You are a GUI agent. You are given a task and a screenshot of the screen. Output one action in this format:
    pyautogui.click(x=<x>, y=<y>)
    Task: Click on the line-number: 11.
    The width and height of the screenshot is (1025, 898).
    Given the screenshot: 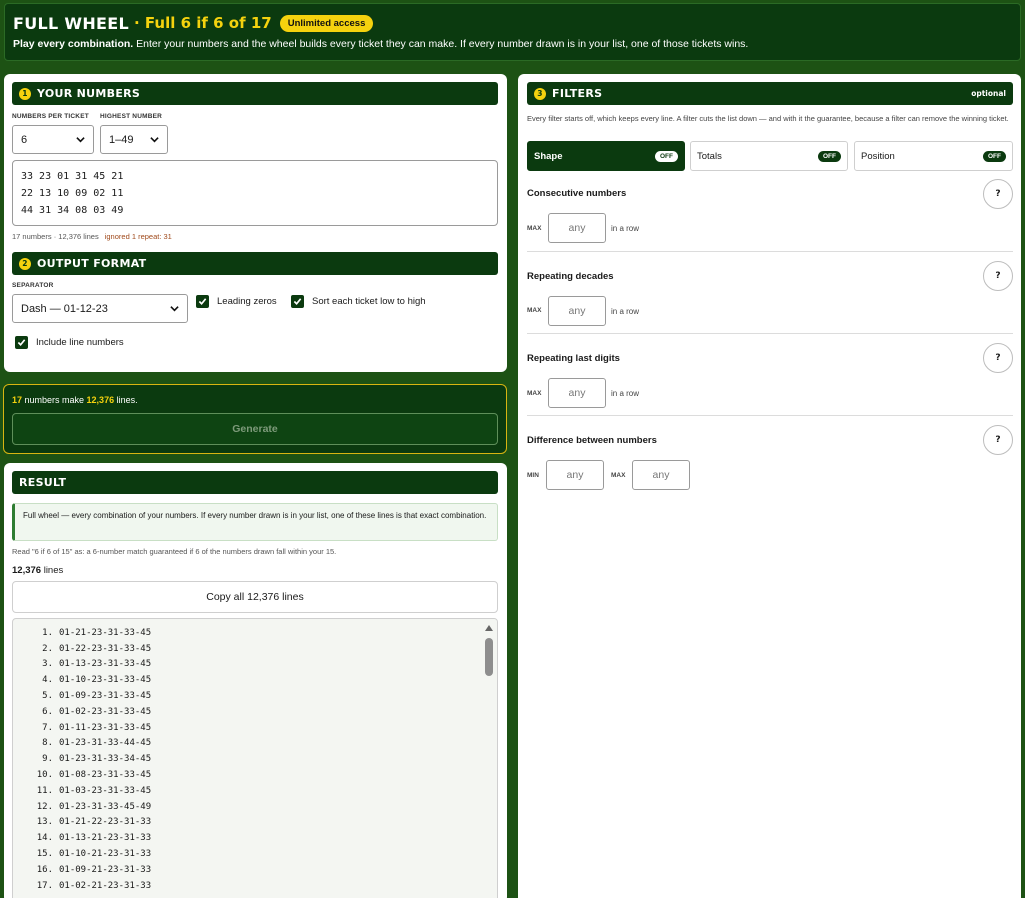 What is the action you would take?
    pyautogui.click(x=44, y=790)
    